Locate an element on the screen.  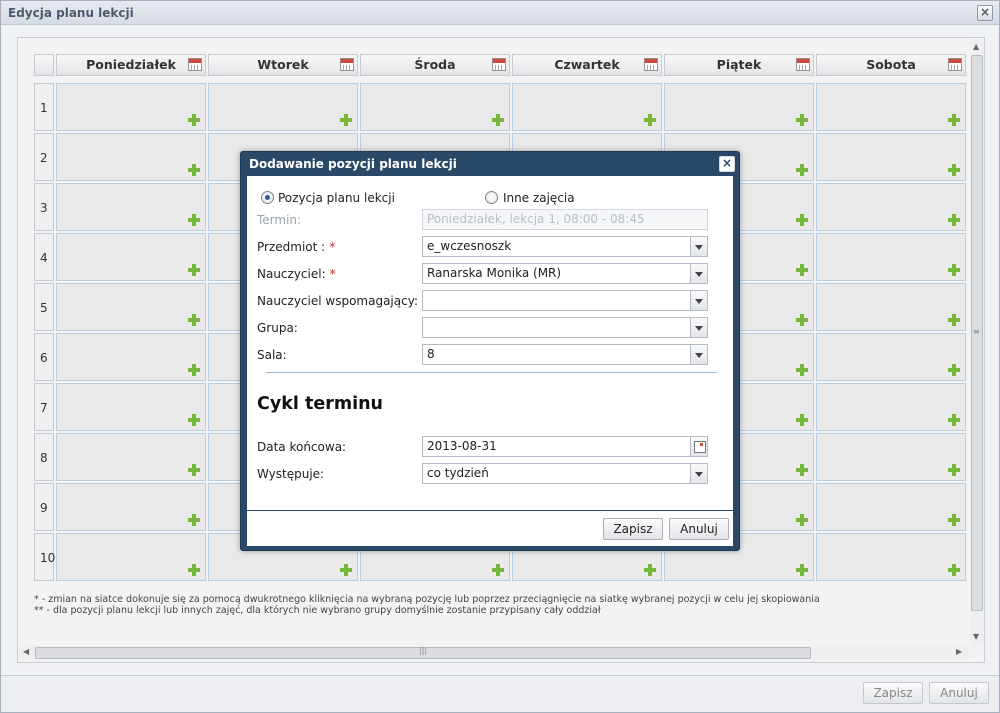
window-close-icon: × is located at coordinates (985, 13).